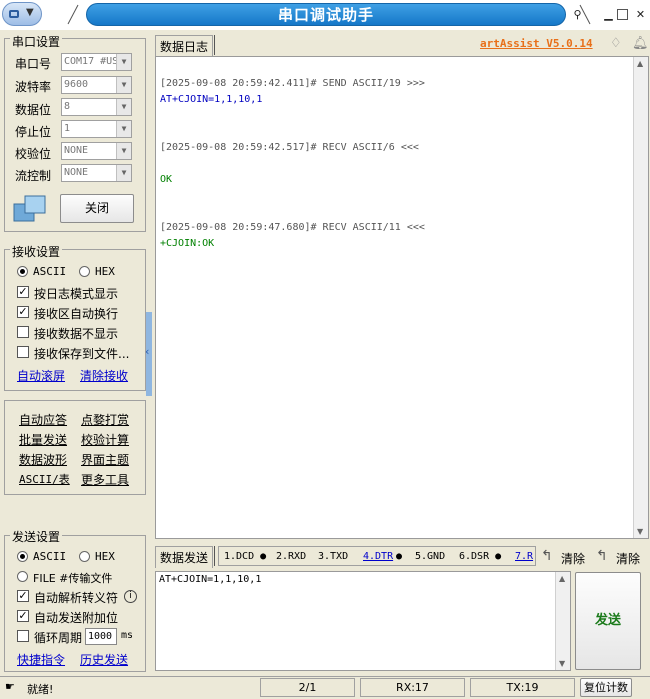  What do you see at coordinates (22, 576) in the screenshot?
I see `send-file-radio` at bounding box center [22, 576].